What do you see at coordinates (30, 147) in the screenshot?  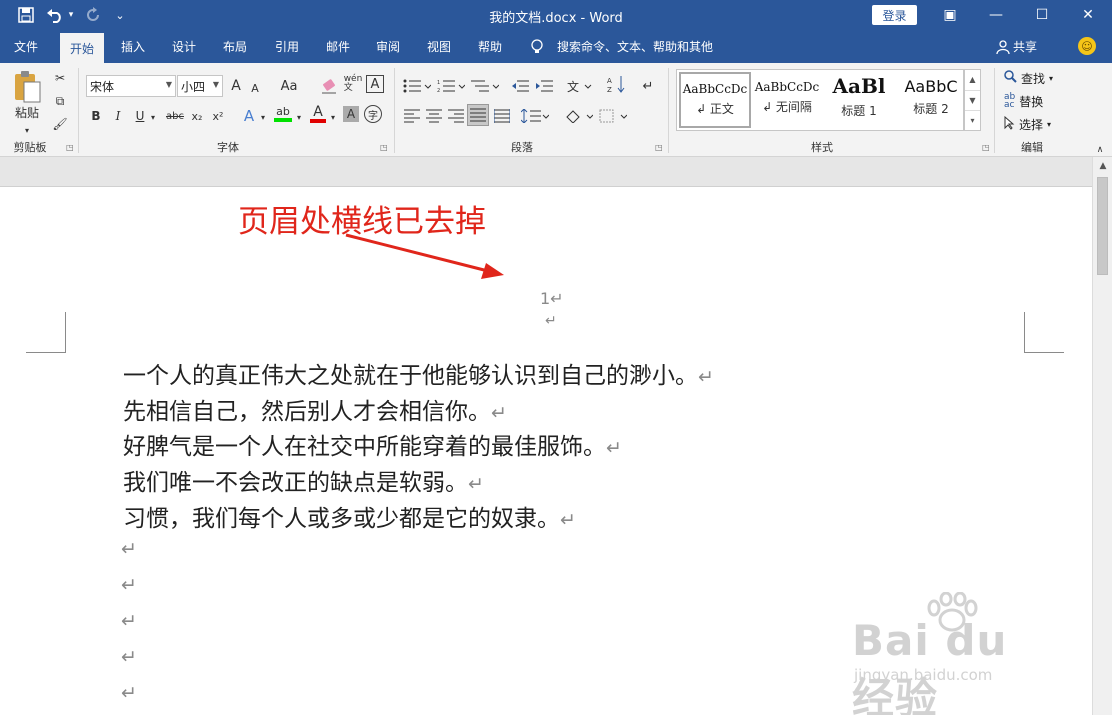 I see `clipboard-group-label: 剪贴板` at bounding box center [30, 147].